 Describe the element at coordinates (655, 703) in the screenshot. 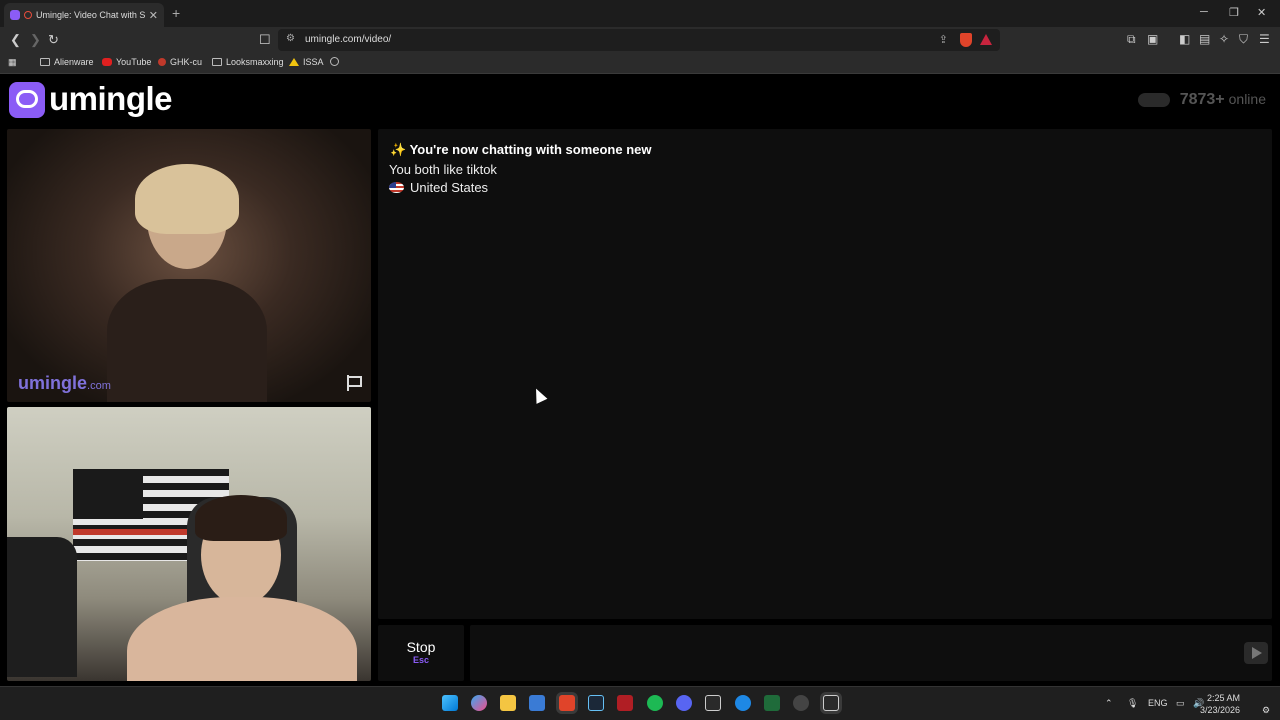

I see `spotify-icon` at that location.